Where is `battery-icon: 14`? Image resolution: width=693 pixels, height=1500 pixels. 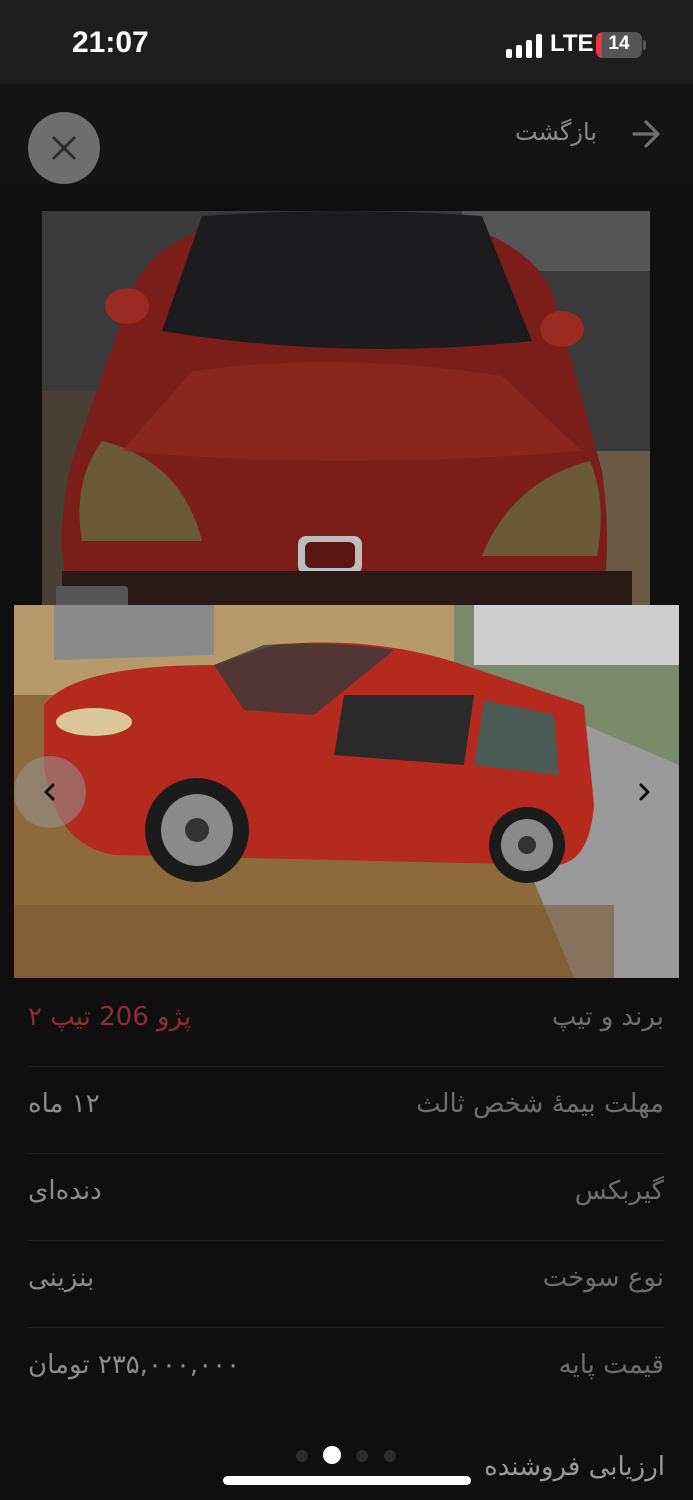
battery-icon: 14 is located at coordinates (619, 45).